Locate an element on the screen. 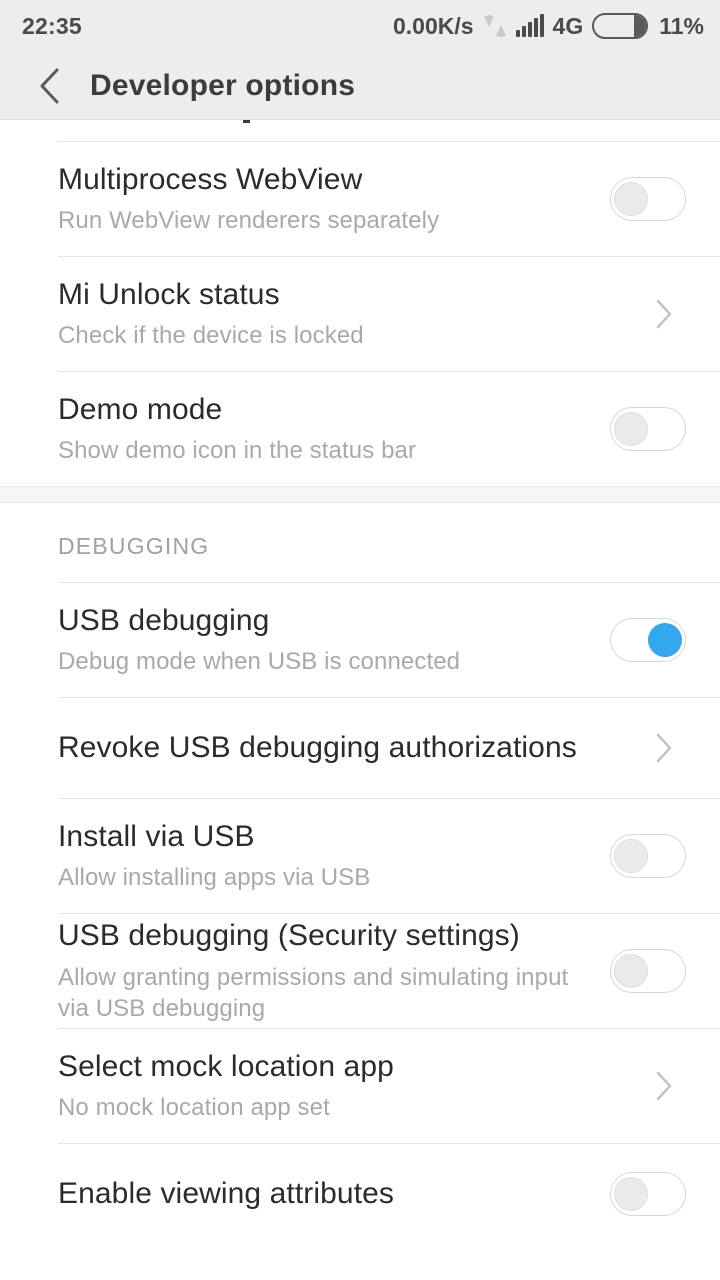 This screenshot has height=1280, width=720. signal-bars-icon is located at coordinates (529, 25).